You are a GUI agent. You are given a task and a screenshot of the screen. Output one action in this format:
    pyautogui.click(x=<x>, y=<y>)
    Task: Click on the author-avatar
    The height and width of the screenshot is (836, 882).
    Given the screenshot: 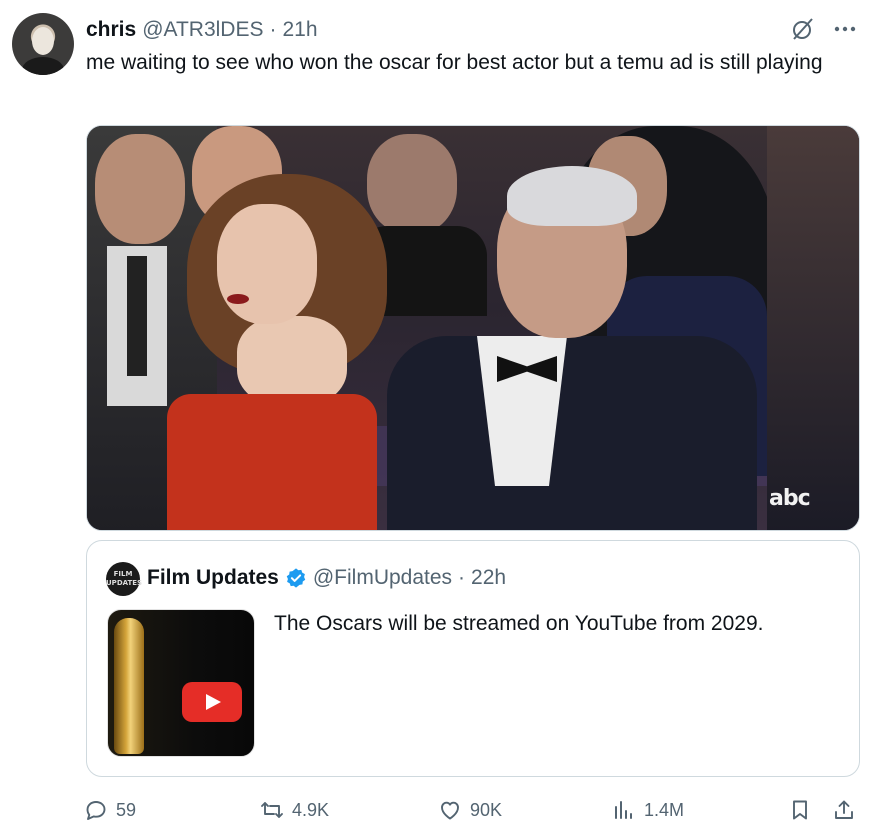 What is the action you would take?
    pyautogui.click(x=43, y=44)
    